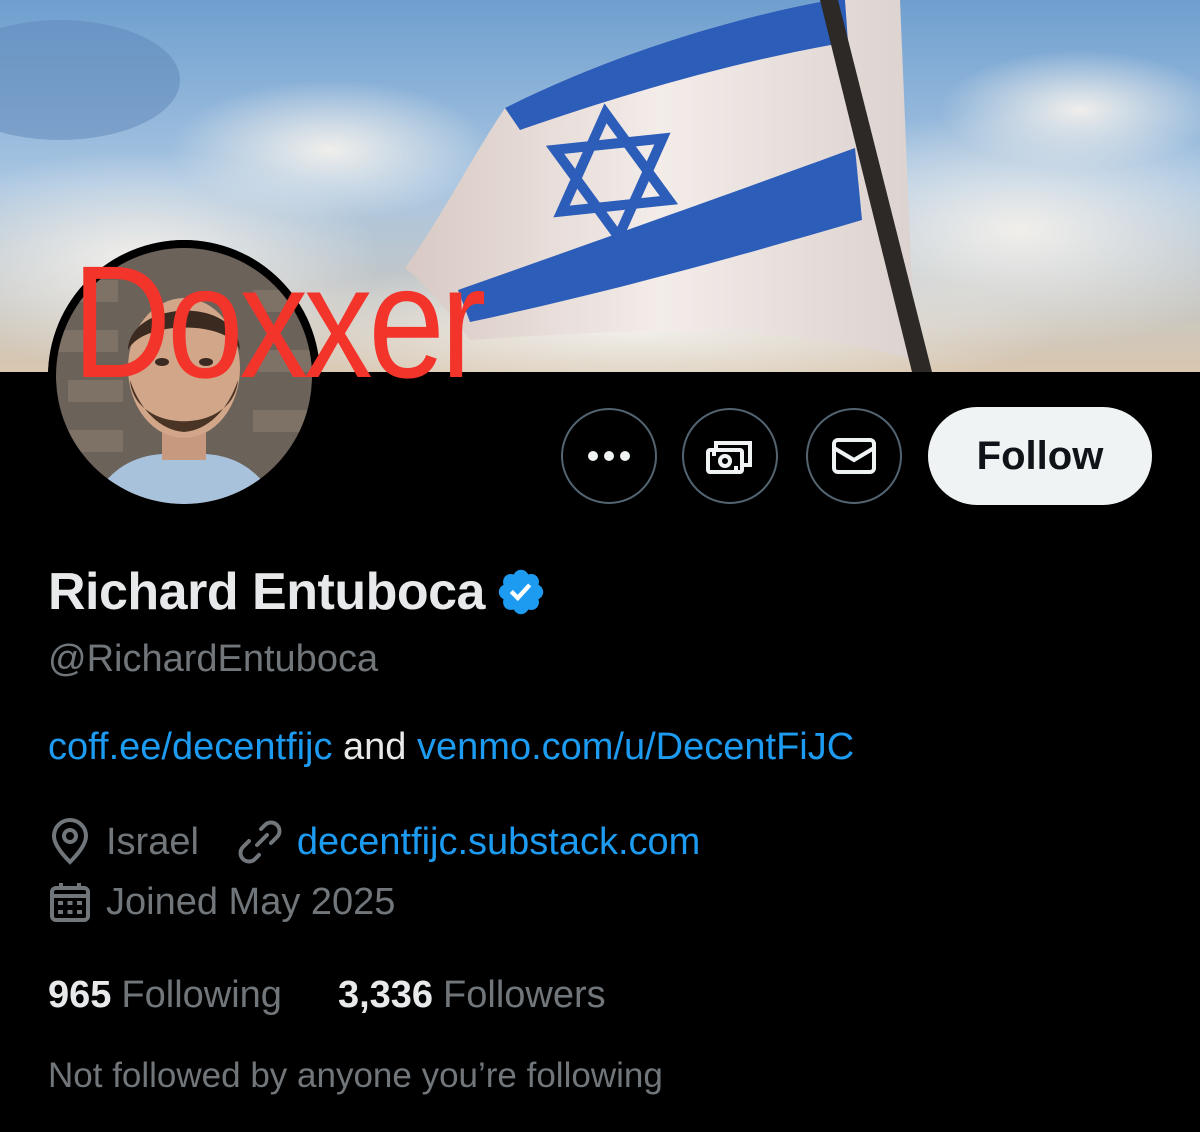 The image size is (1200, 1132). I want to click on message-button, so click(854, 456).